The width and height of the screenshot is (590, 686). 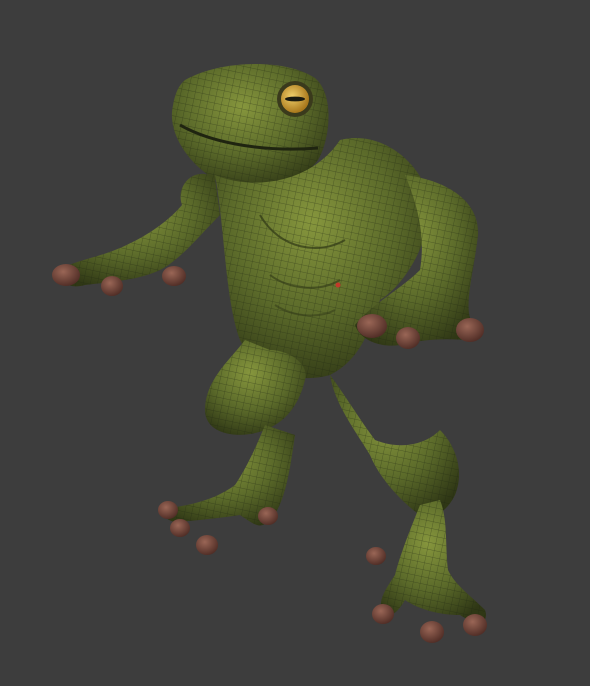 What do you see at coordinates (295, 99) in the screenshot?
I see `frog-eye` at bounding box center [295, 99].